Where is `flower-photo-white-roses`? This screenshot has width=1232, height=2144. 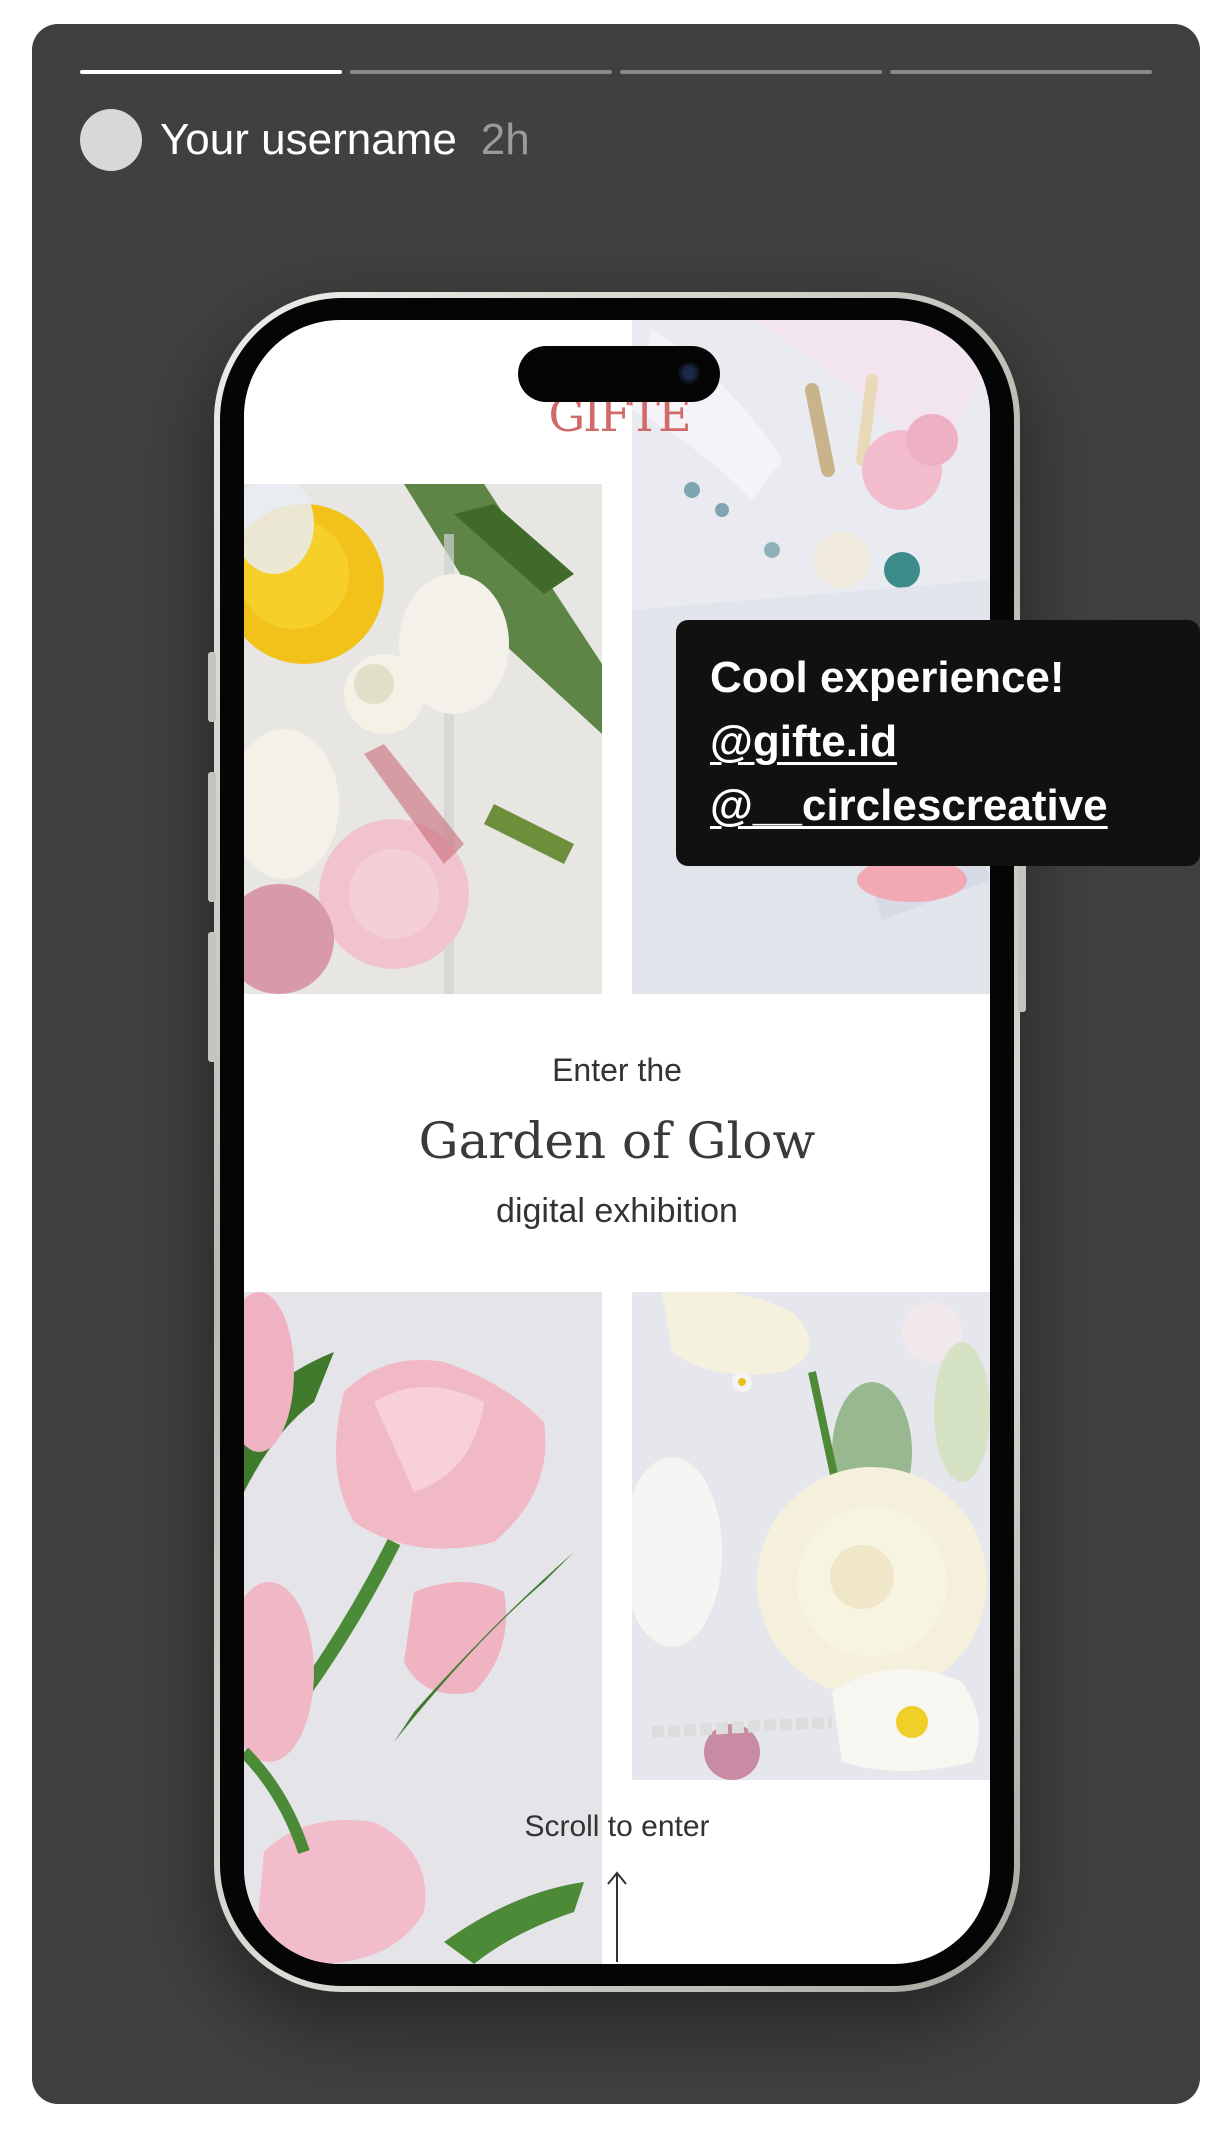 flower-photo-white-roses is located at coordinates (811, 1536).